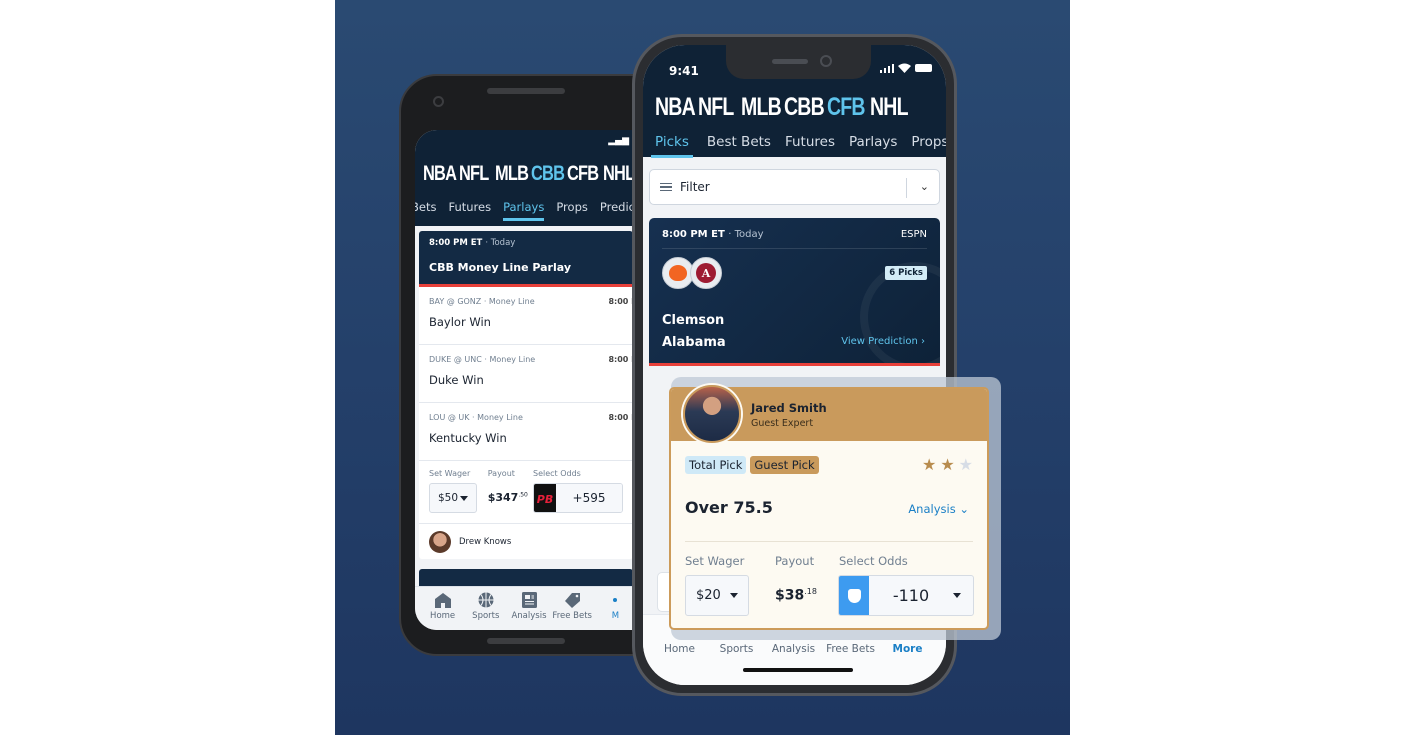 The height and width of the screenshot is (735, 1405). Describe the element at coordinates (717, 595) in the screenshot. I see `wager-select: $20` at that location.